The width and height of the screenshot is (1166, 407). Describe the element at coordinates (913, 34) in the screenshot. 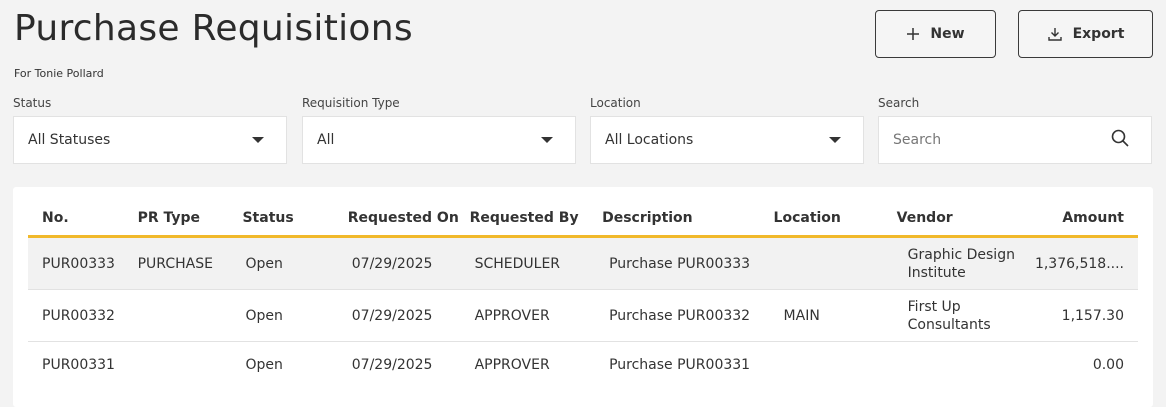

I see `plus-icon` at that location.